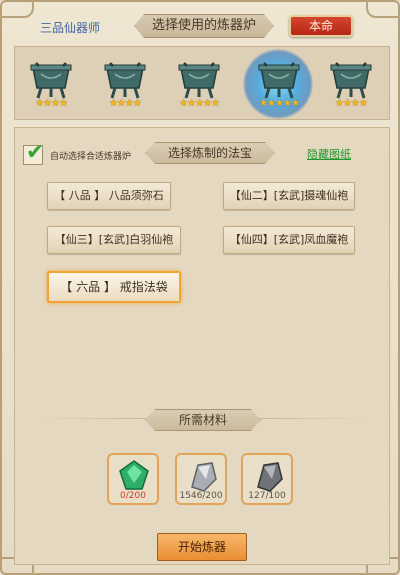 The width and height of the screenshot is (400, 575). What do you see at coordinates (289, 240) in the screenshot?
I see `recipe-button: 【仙四】[玄武]凤血魔袍` at bounding box center [289, 240].